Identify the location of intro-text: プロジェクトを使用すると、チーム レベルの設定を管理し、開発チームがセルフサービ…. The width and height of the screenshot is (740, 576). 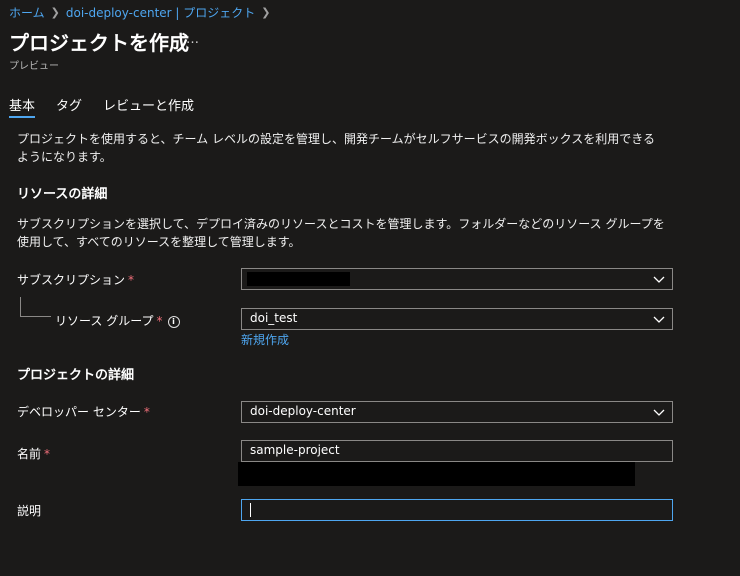
(336, 148).